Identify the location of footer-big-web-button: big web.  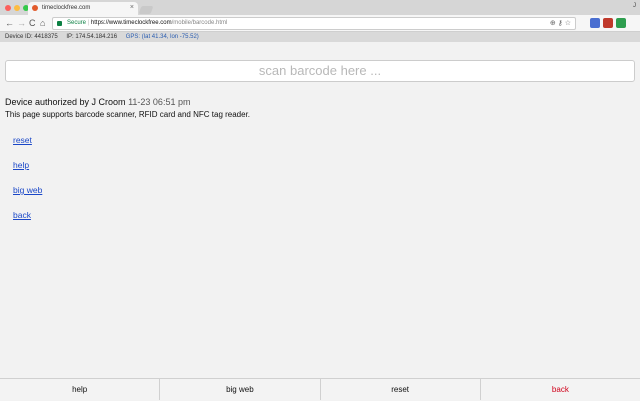
(240, 389).